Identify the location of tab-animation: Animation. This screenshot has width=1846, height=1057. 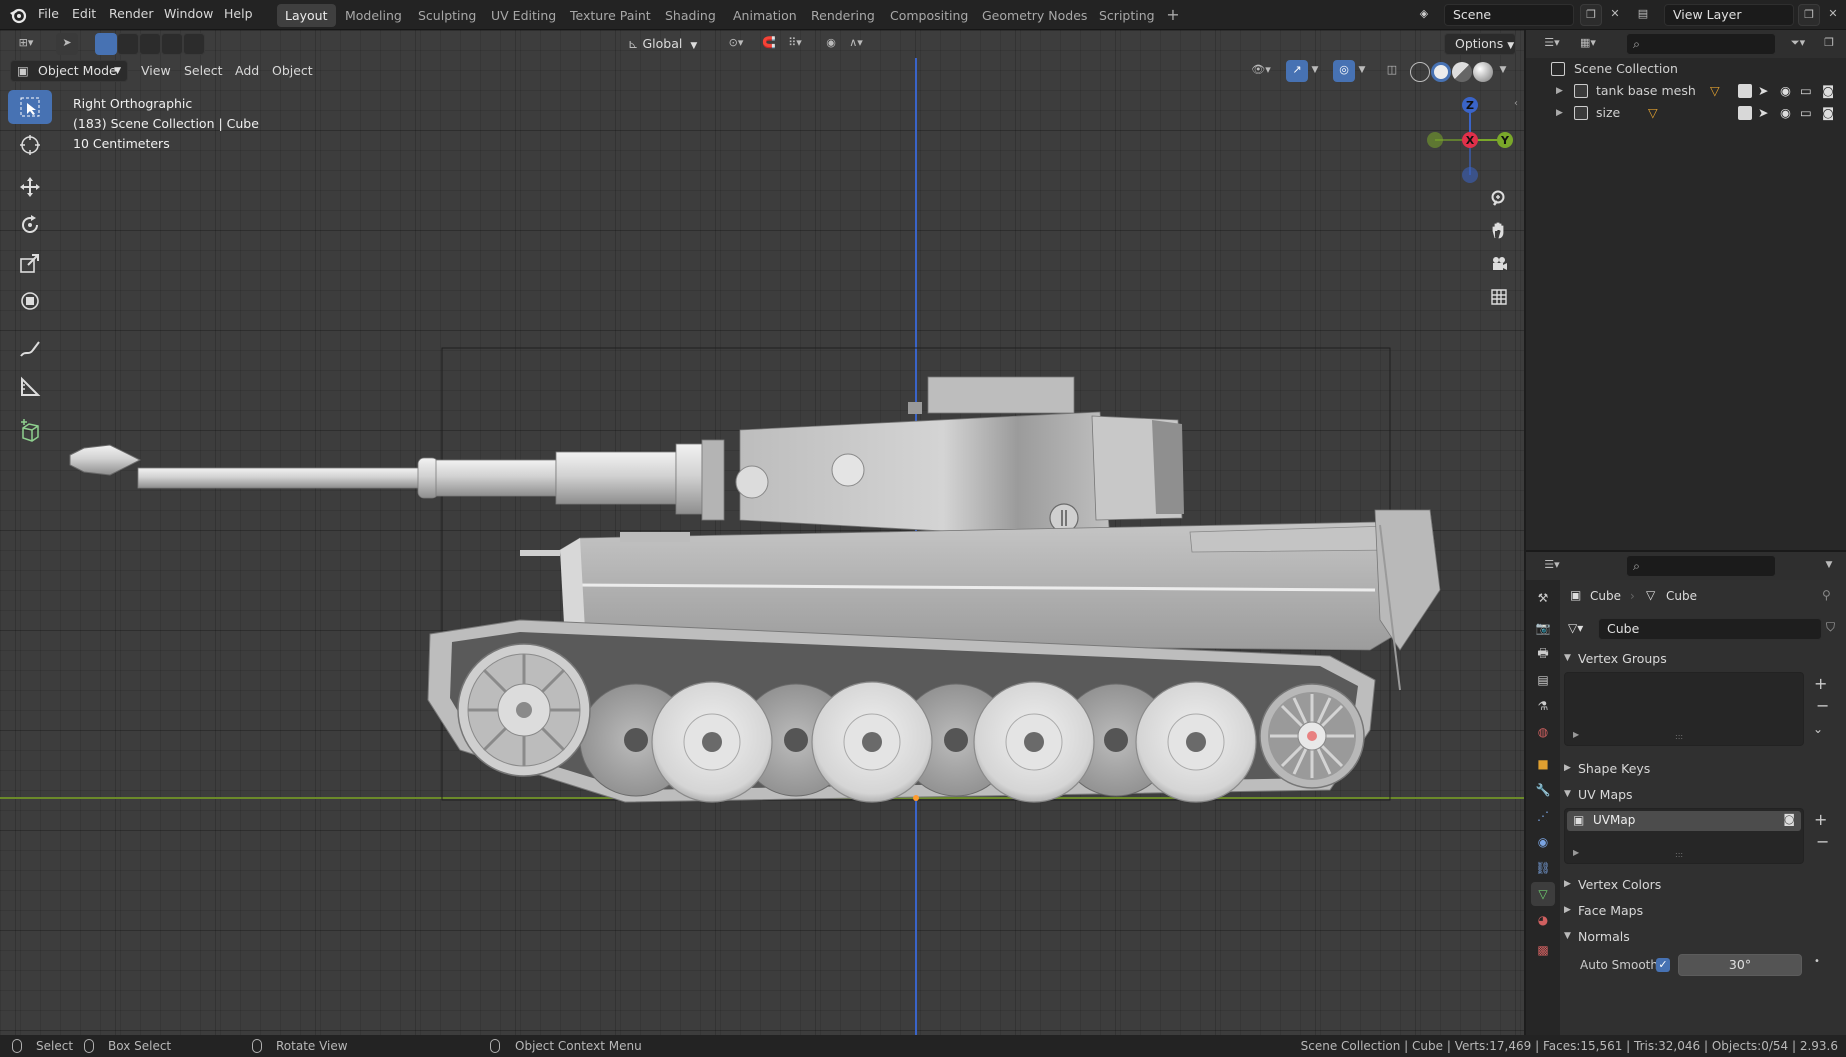
(765, 15).